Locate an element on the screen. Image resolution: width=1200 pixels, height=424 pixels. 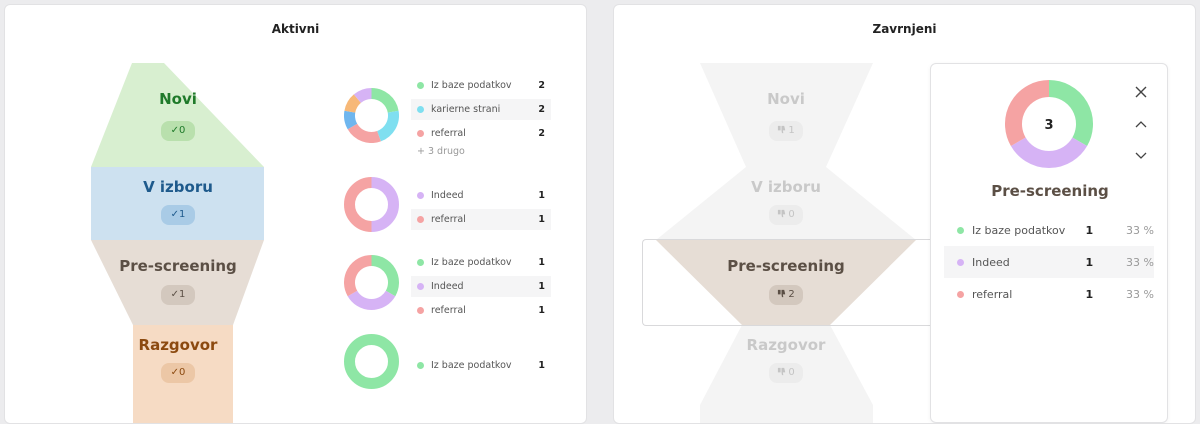
close-icon is located at coordinates (1141, 92).